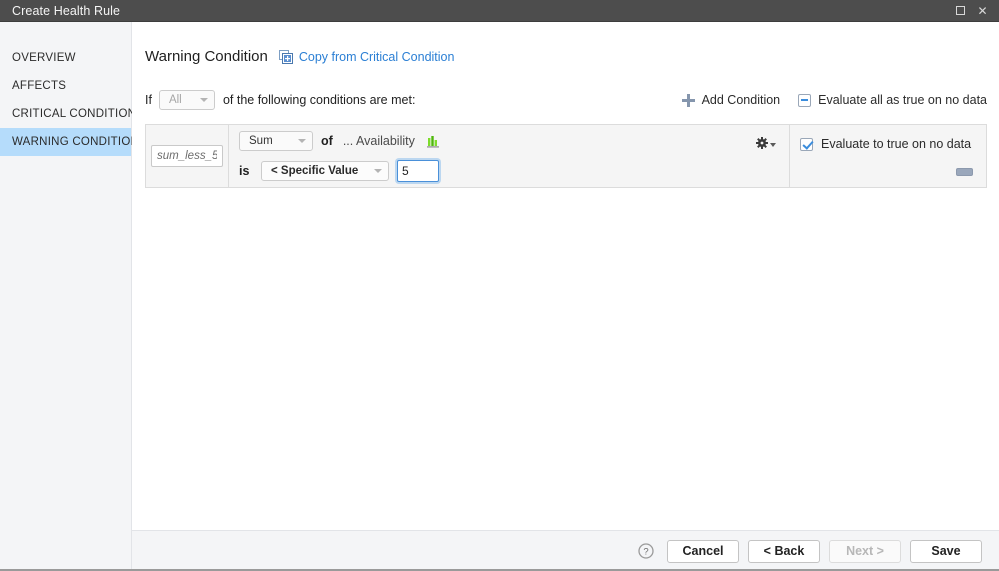 This screenshot has height=571, width=999. What do you see at coordinates (499, 11) in the screenshot?
I see `window-titlebar: Create Health Rule ✕` at bounding box center [499, 11].